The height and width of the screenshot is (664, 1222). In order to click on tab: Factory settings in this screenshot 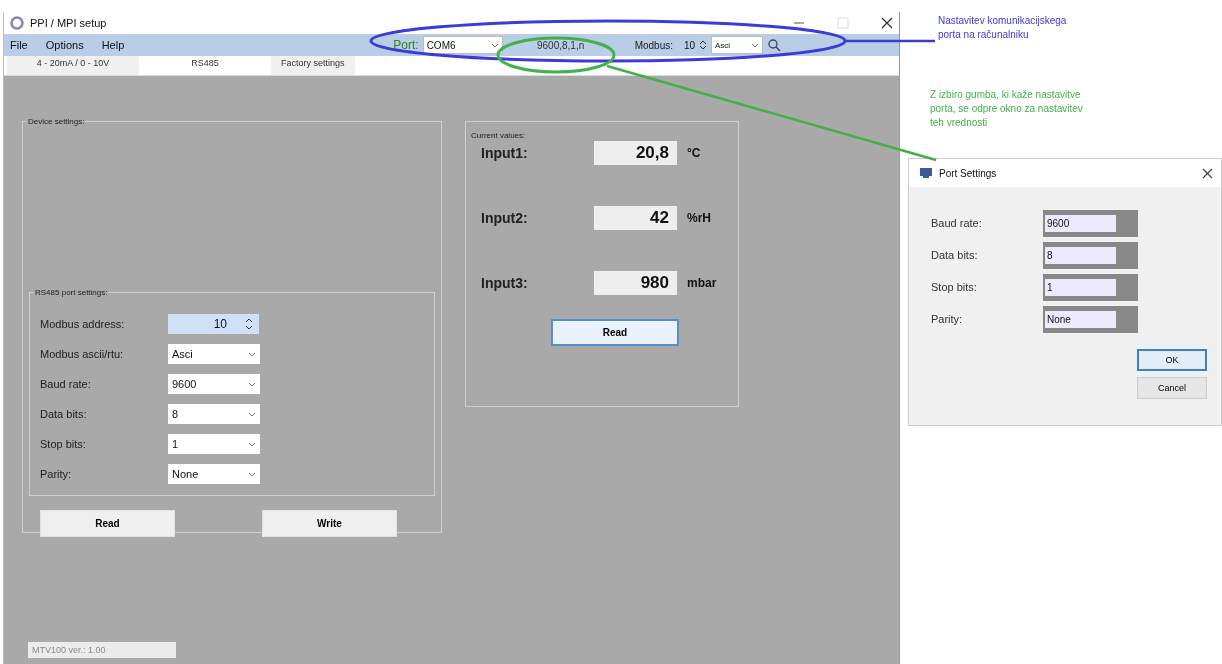, I will do `click(313, 65)`.